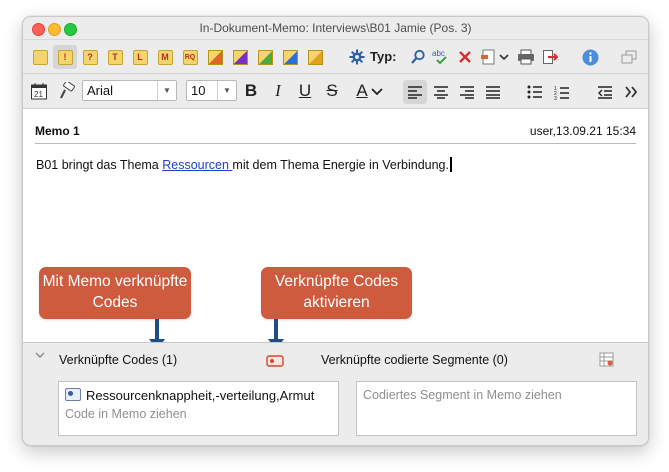 The width and height of the screenshot is (669, 472). Describe the element at coordinates (550, 57) in the screenshot. I see `exit-icon` at that location.